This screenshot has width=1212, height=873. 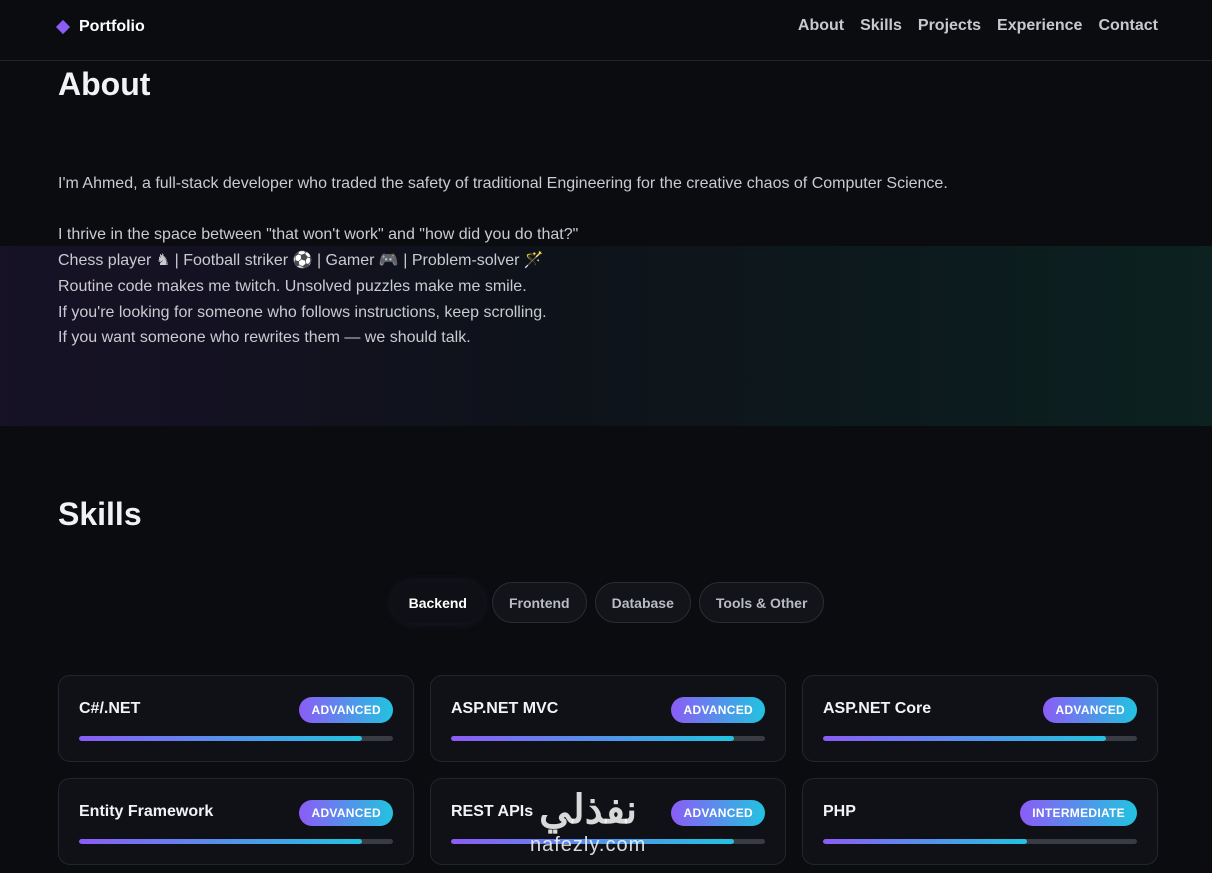 I want to click on nav-link-contact: Contact, so click(x=1128, y=26).